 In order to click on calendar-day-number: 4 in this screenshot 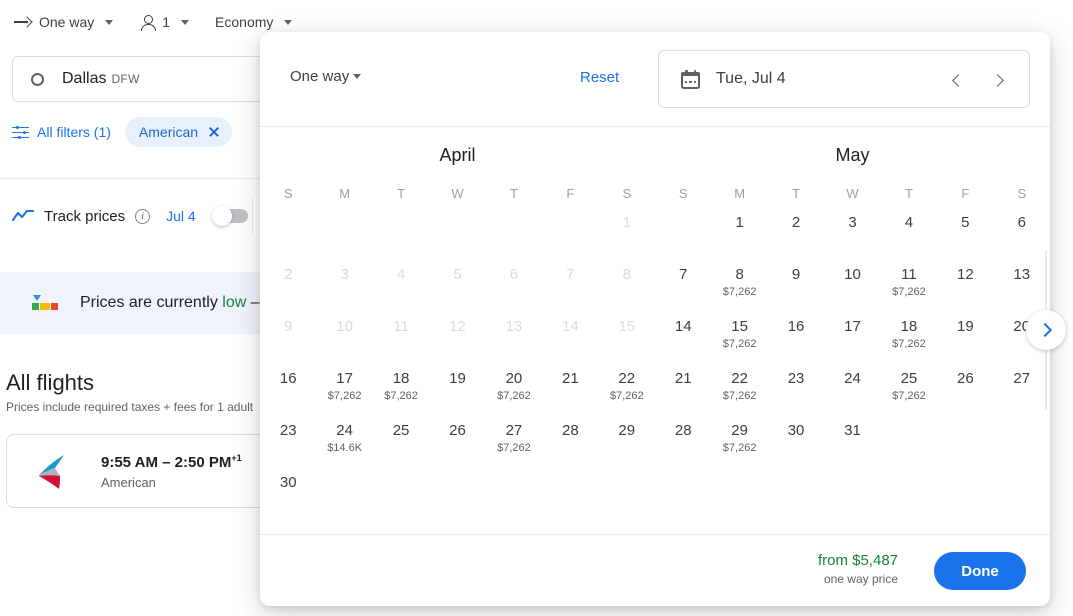, I will do `click(401, 274)`.